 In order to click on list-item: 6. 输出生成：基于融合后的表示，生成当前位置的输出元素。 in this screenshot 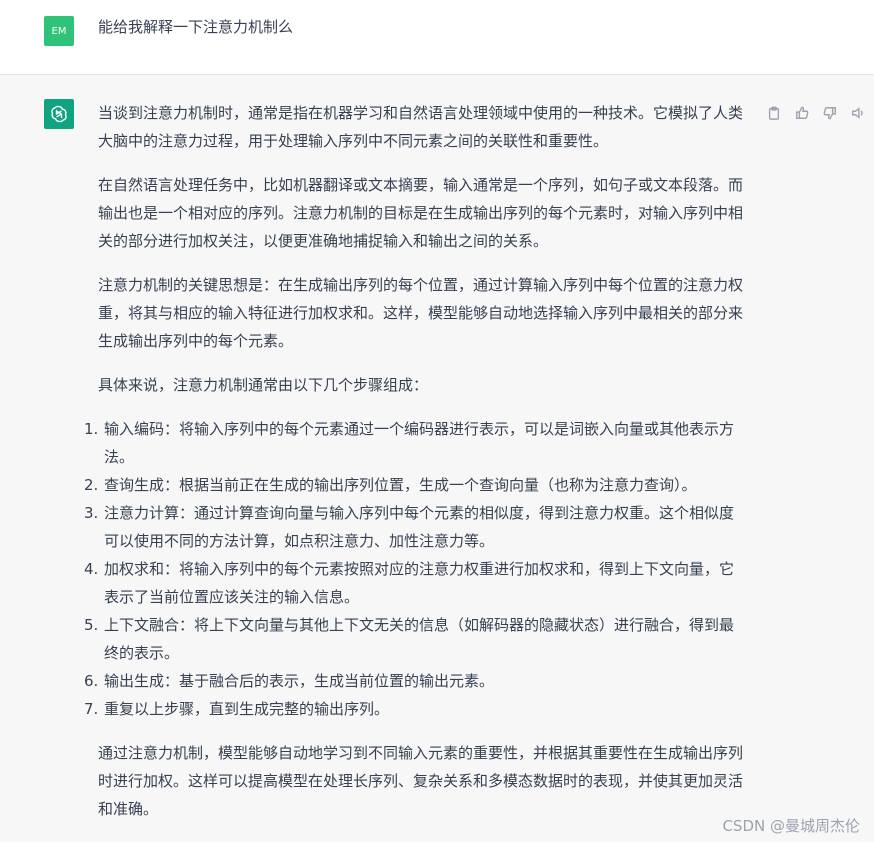, I will do `click(416, 681)`.